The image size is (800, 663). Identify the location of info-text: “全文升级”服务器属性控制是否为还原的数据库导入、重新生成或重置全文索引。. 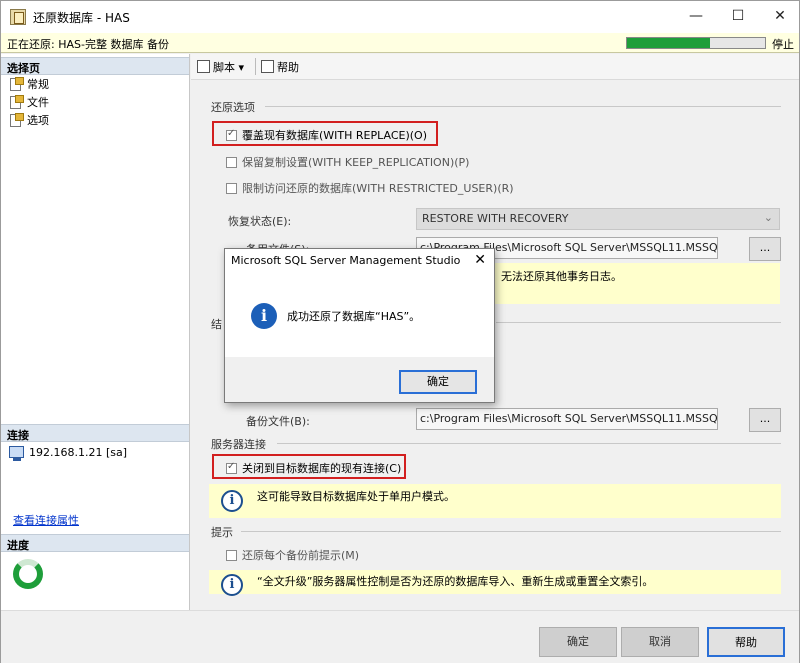
(455, 581).